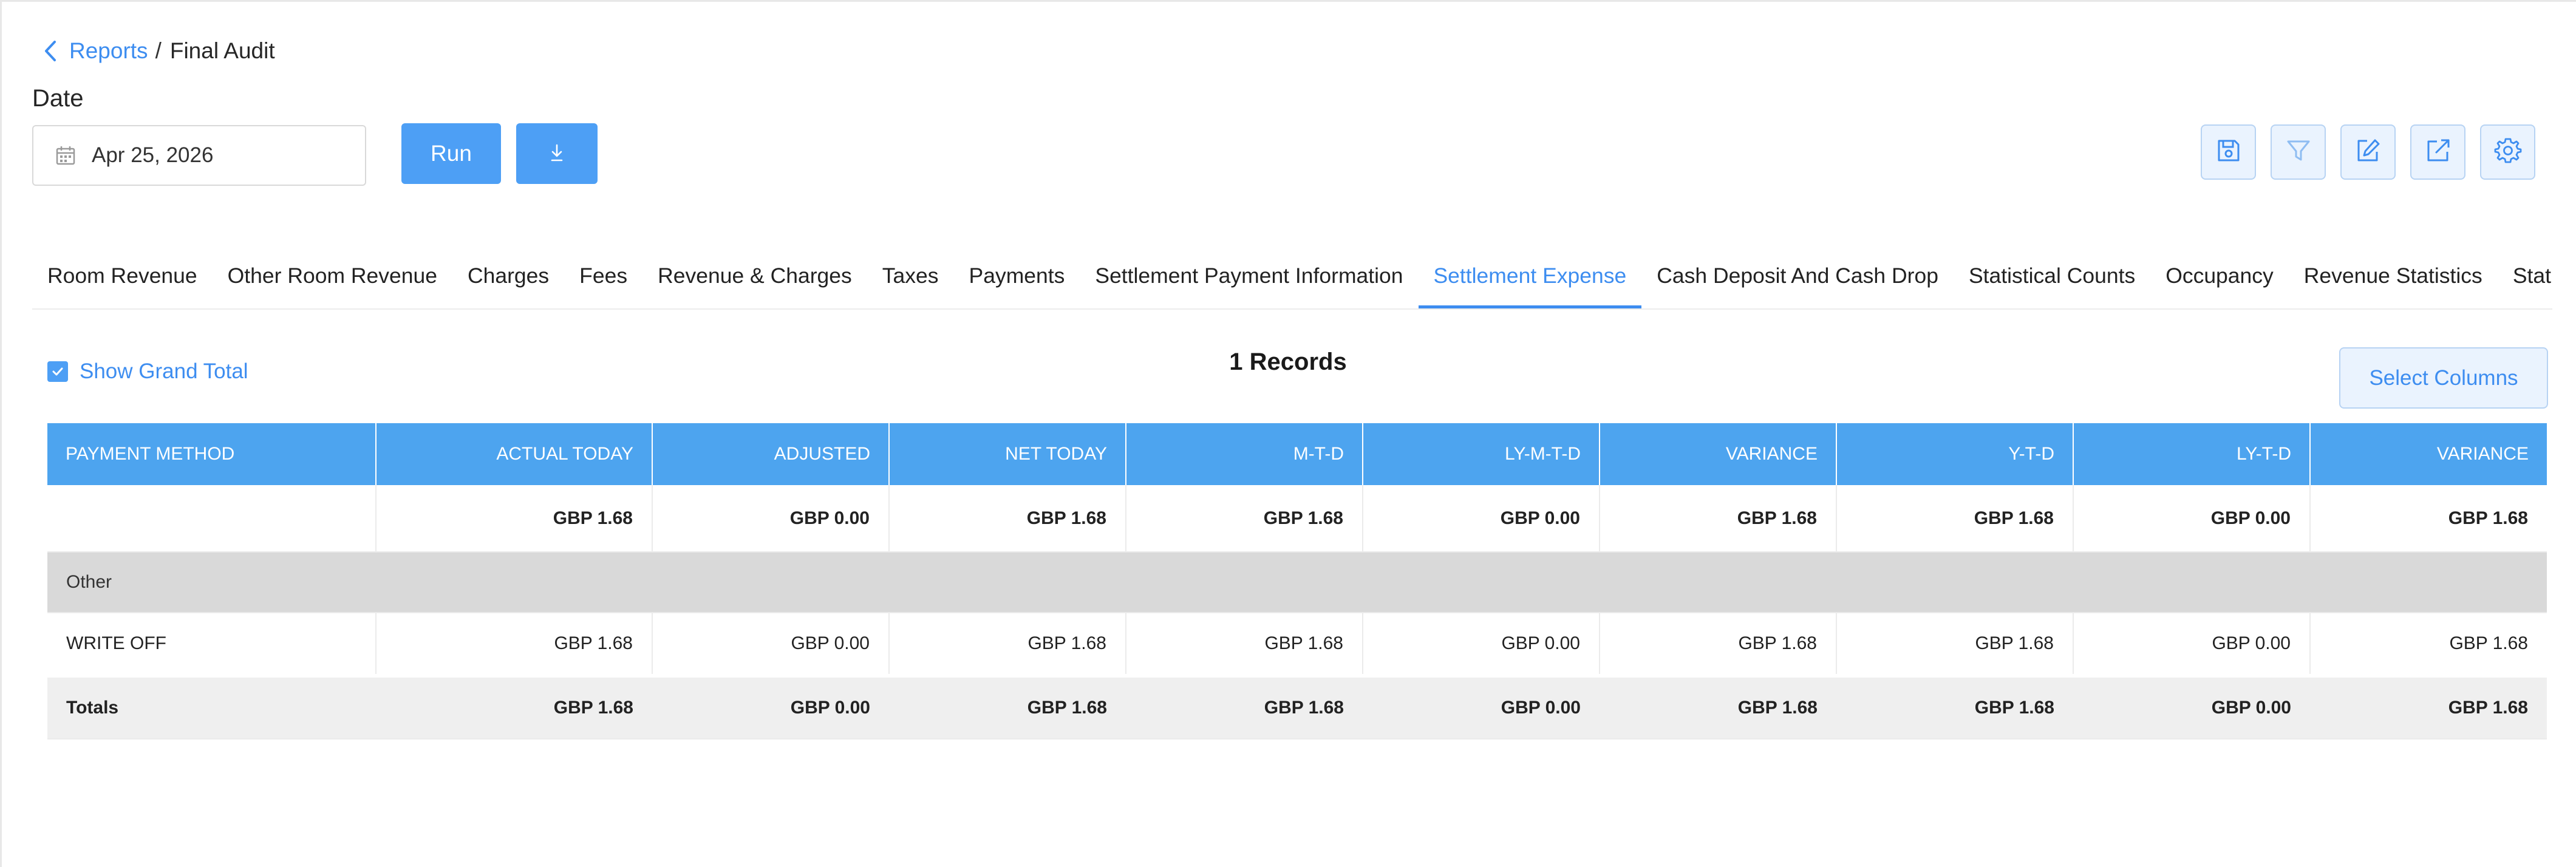 The image size is (2576, 867). I want to click on group-label: Other, so click(1297, 582).